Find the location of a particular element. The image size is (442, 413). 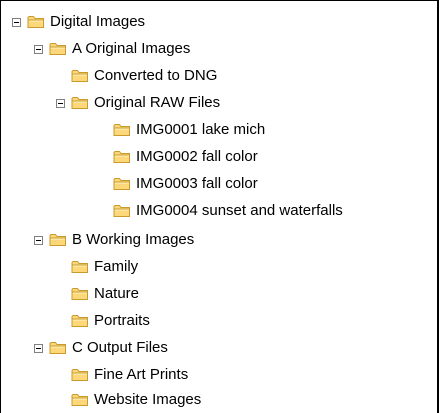

tree-node-website-images: Website Images is located at coordinates (136, 400).